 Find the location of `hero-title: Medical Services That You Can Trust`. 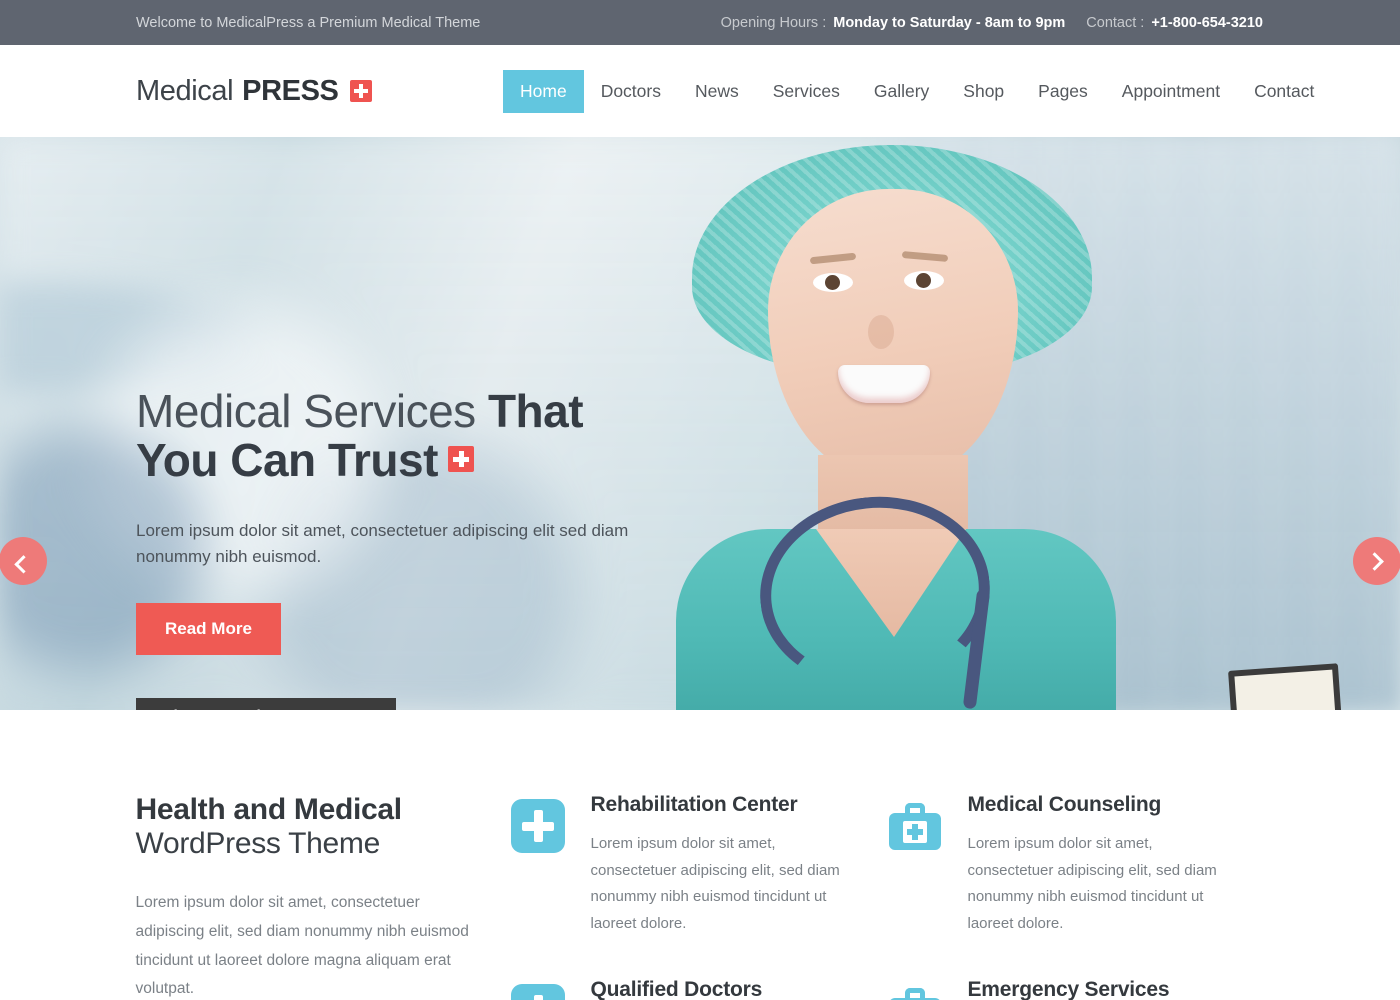

hero-title: Medical Services That You Can Trust is located at coordinates (416, 436).